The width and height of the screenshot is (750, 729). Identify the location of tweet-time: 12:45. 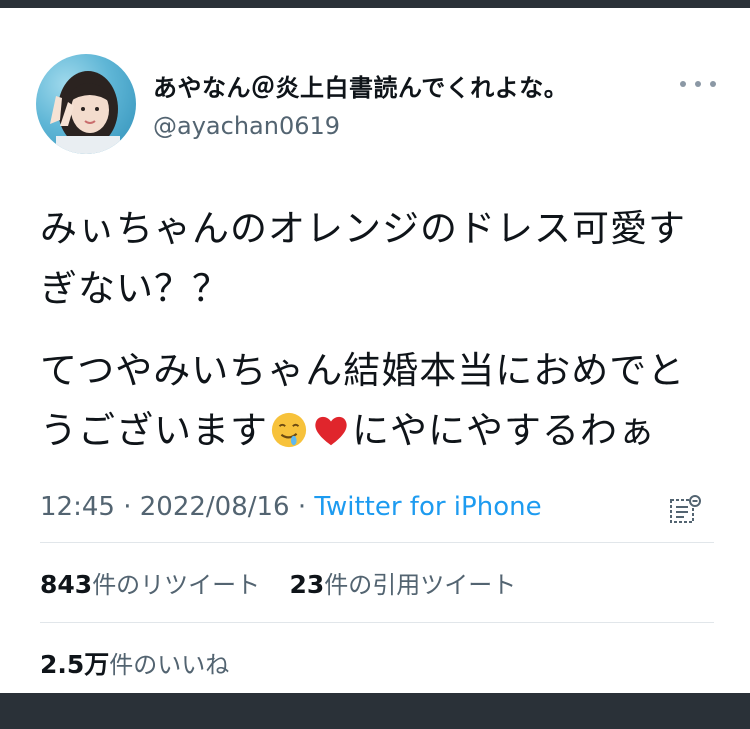
(77, 507).